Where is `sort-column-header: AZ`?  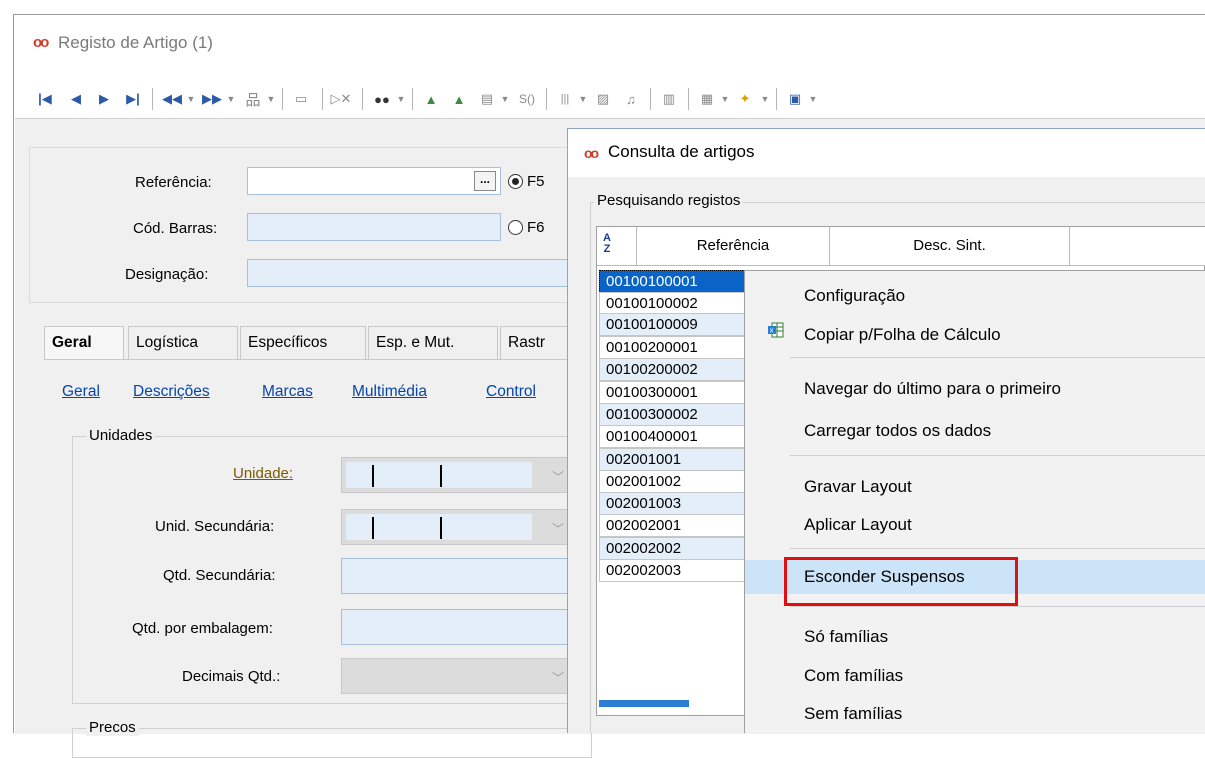 sort-column-header: AZ is located at coordinates (617, 246).